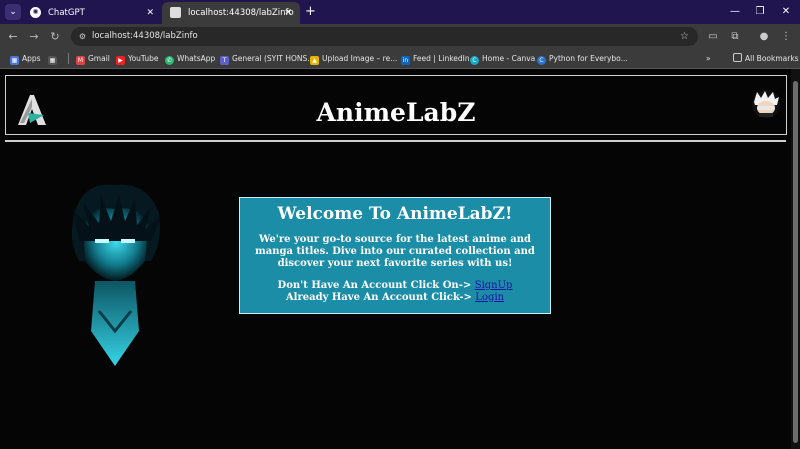 This screenshot has height=449, width=800. What do you see at coordinates (441, 58) in the screenshot?
I see `bookmark-label: Feed | LinkedIn` at bounding box center [441, 58].